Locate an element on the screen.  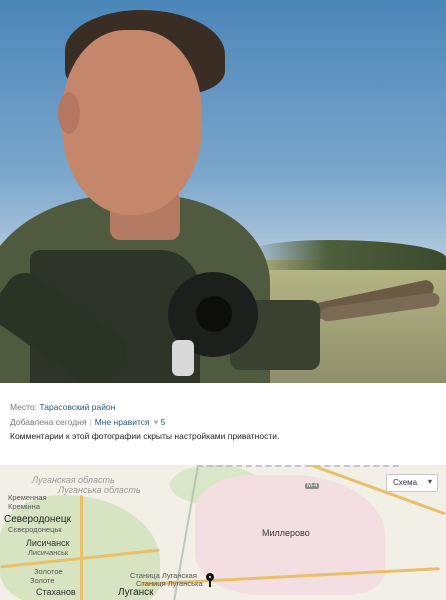
pin-tail is located at coordinates (210, 583).